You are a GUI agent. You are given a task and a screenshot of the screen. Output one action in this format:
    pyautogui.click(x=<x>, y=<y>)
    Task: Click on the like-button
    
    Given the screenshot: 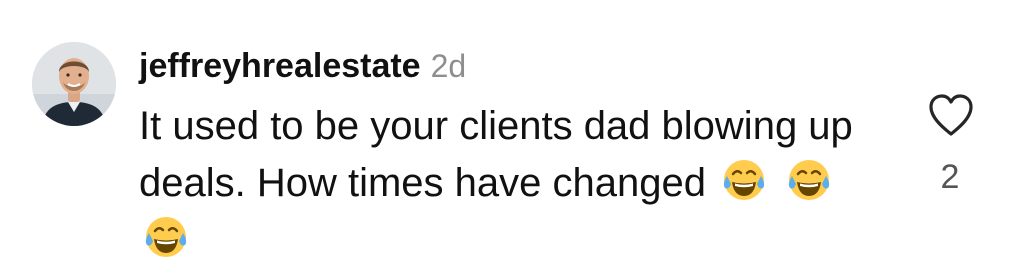 What is the action you would take?
    pyautogui.click(x=951, y=115)
    